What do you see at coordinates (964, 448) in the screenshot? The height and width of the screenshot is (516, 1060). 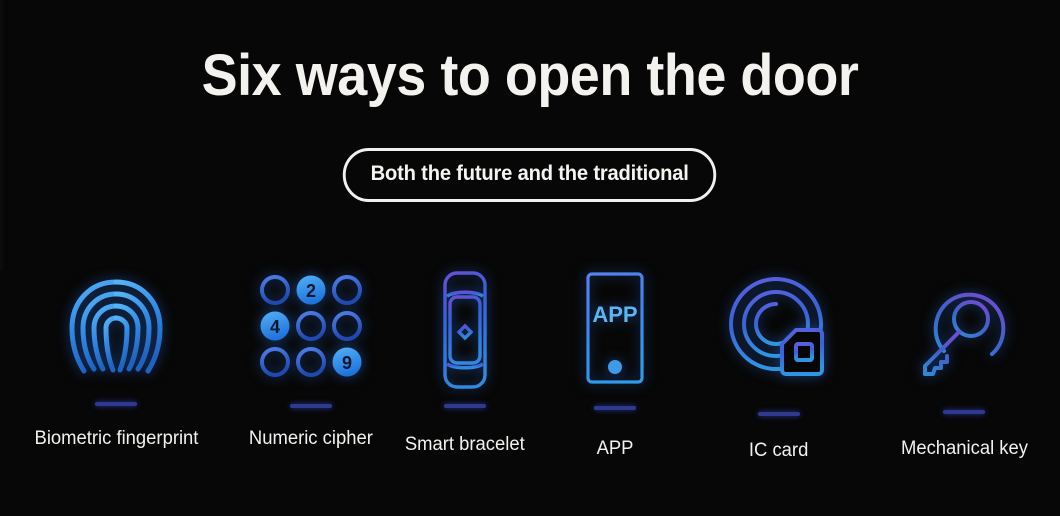 I see `method-label: Mechanical key` at bounding box center [964, 448].